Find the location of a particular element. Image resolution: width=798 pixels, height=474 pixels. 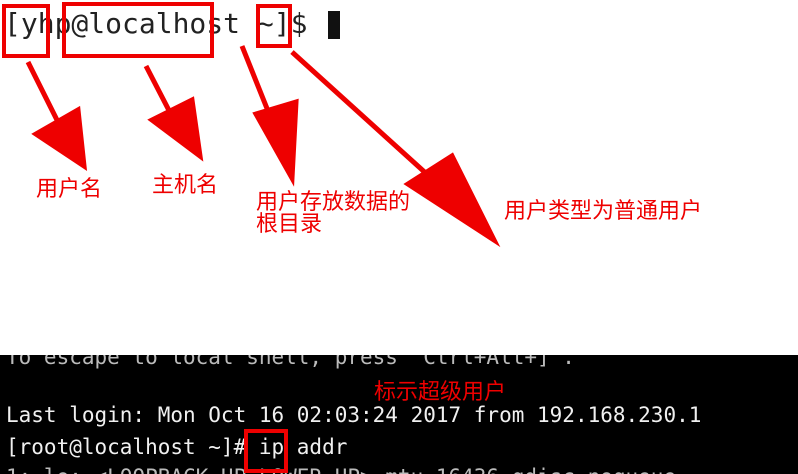

dollar-highlight-box is located at coordinates (274, 26).